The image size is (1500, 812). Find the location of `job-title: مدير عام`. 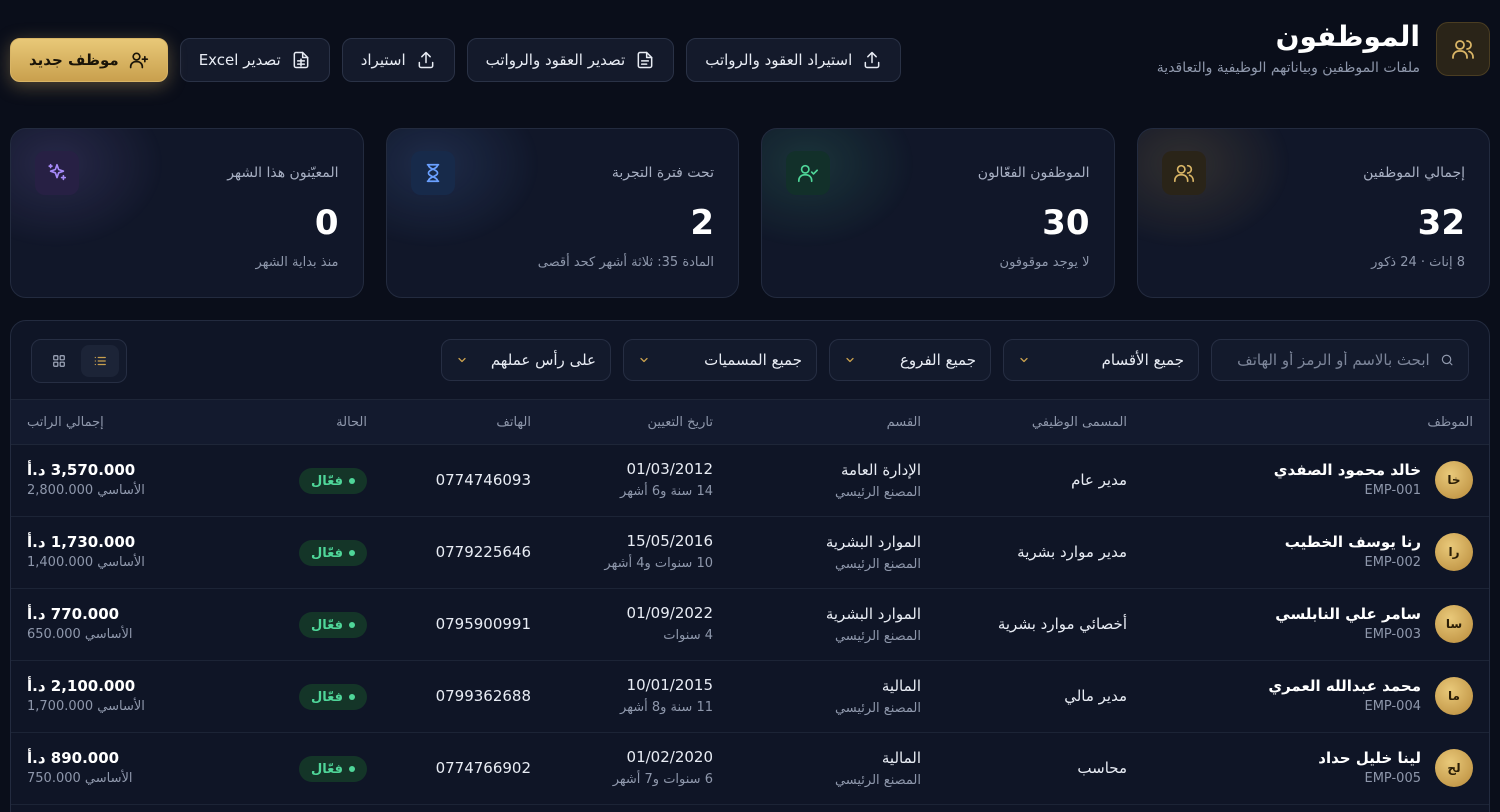

job-title: مدير عام is located at coordinates (1099, 480).